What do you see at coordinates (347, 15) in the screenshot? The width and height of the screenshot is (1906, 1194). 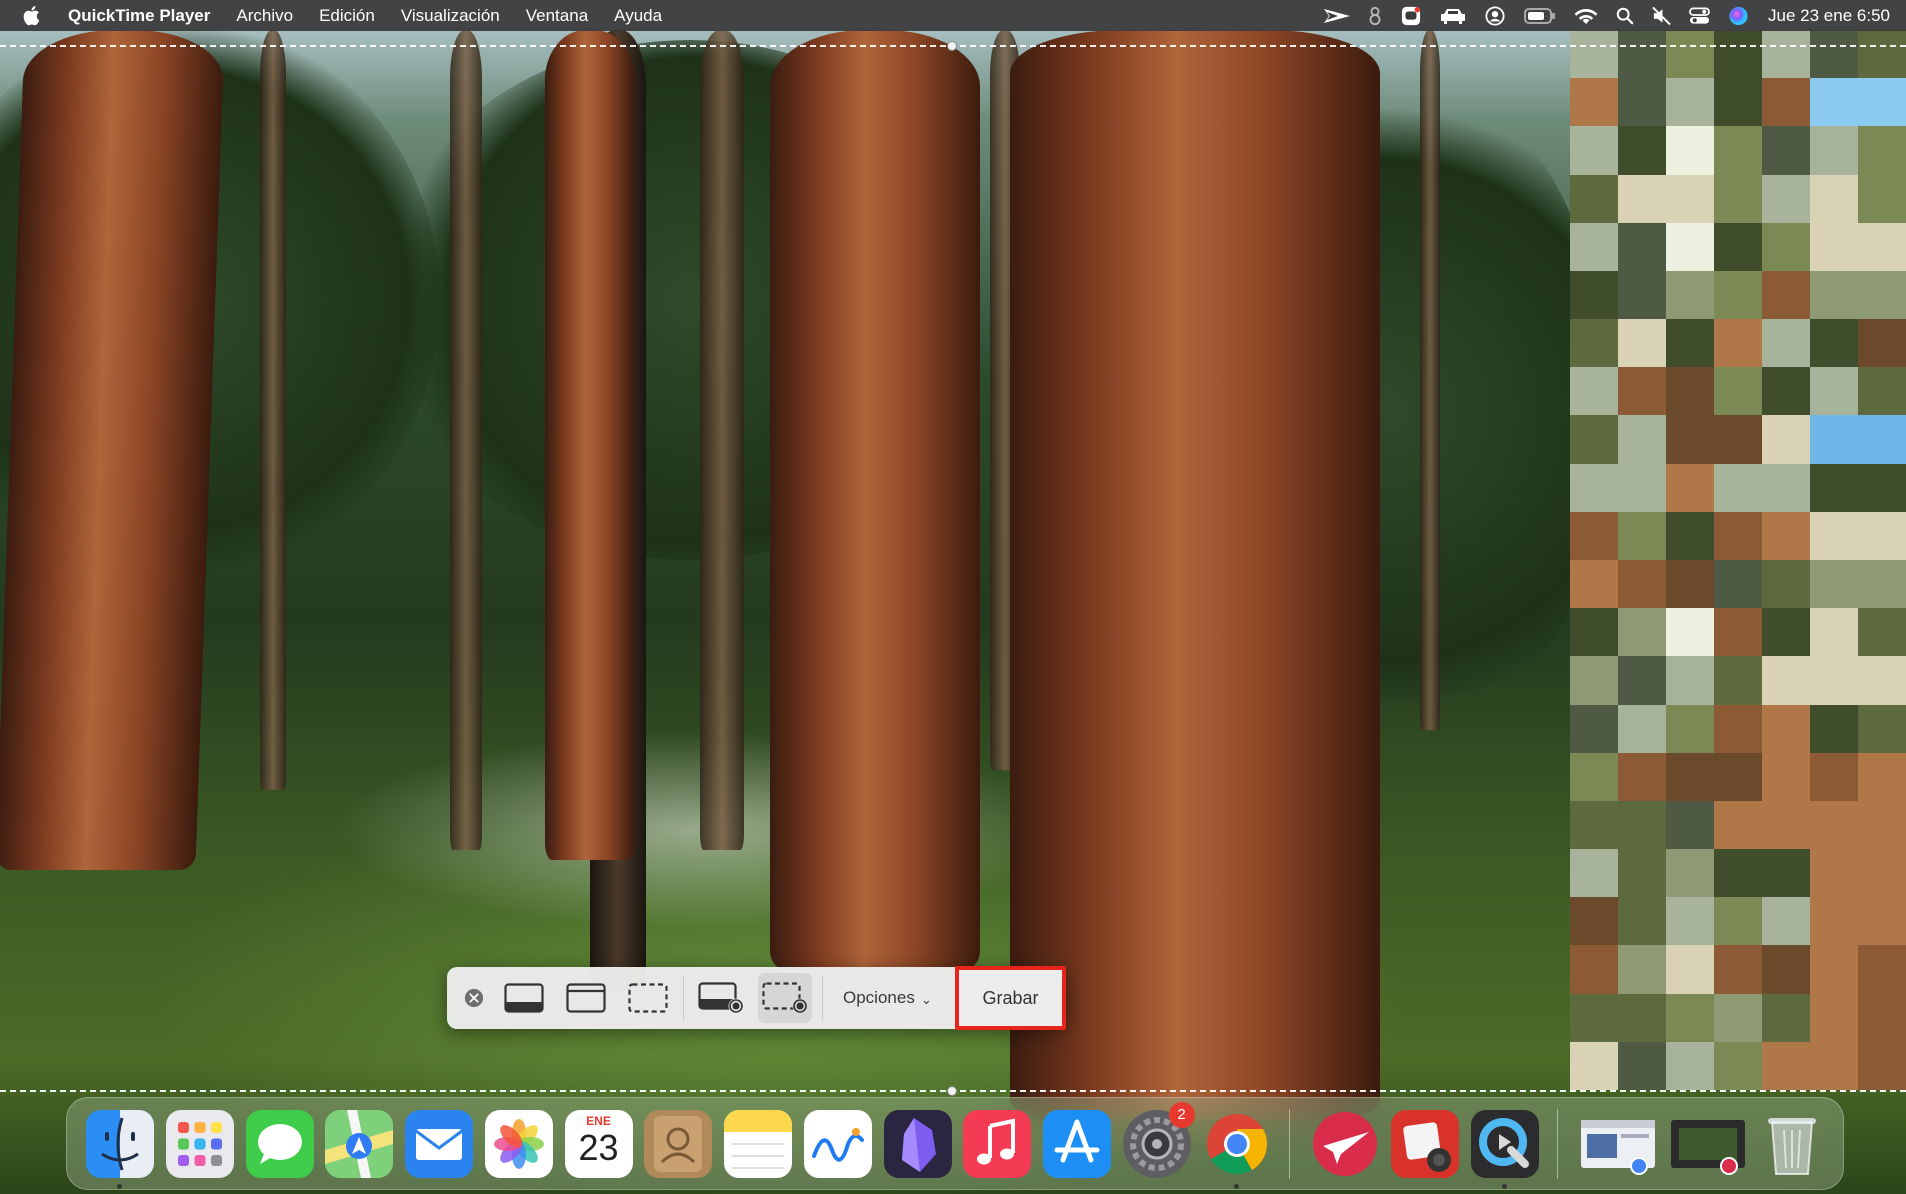 I see `menu-edicion: Edición` at bounding box center [347, 15].